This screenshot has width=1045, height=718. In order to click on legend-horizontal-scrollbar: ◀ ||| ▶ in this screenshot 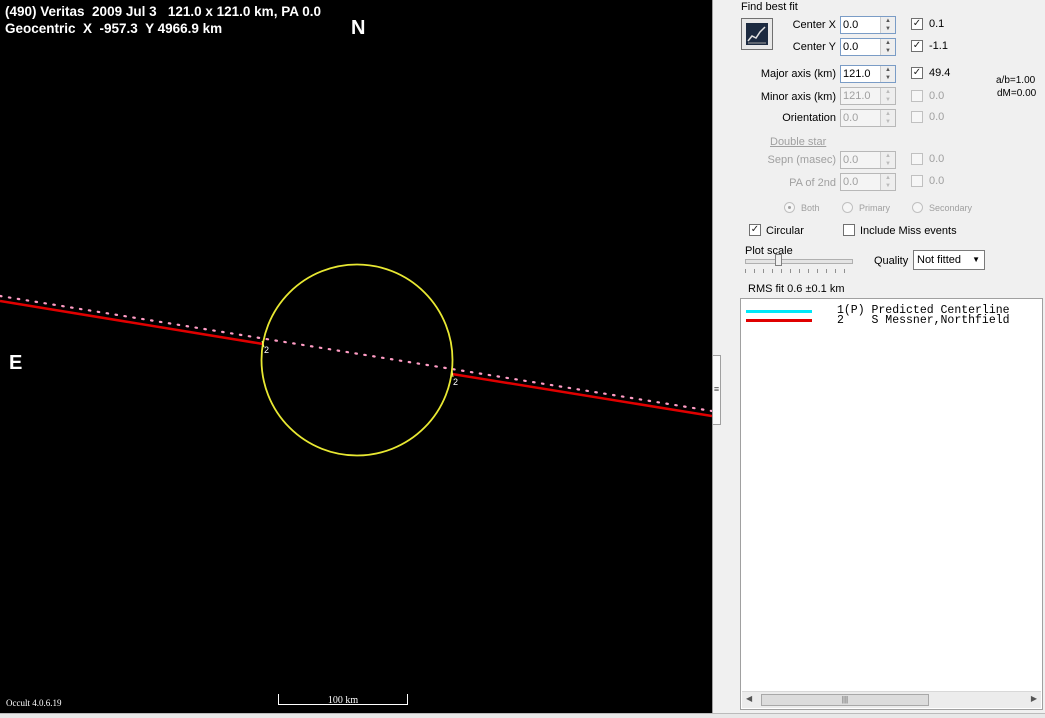, I will do `click(891, 699)`.